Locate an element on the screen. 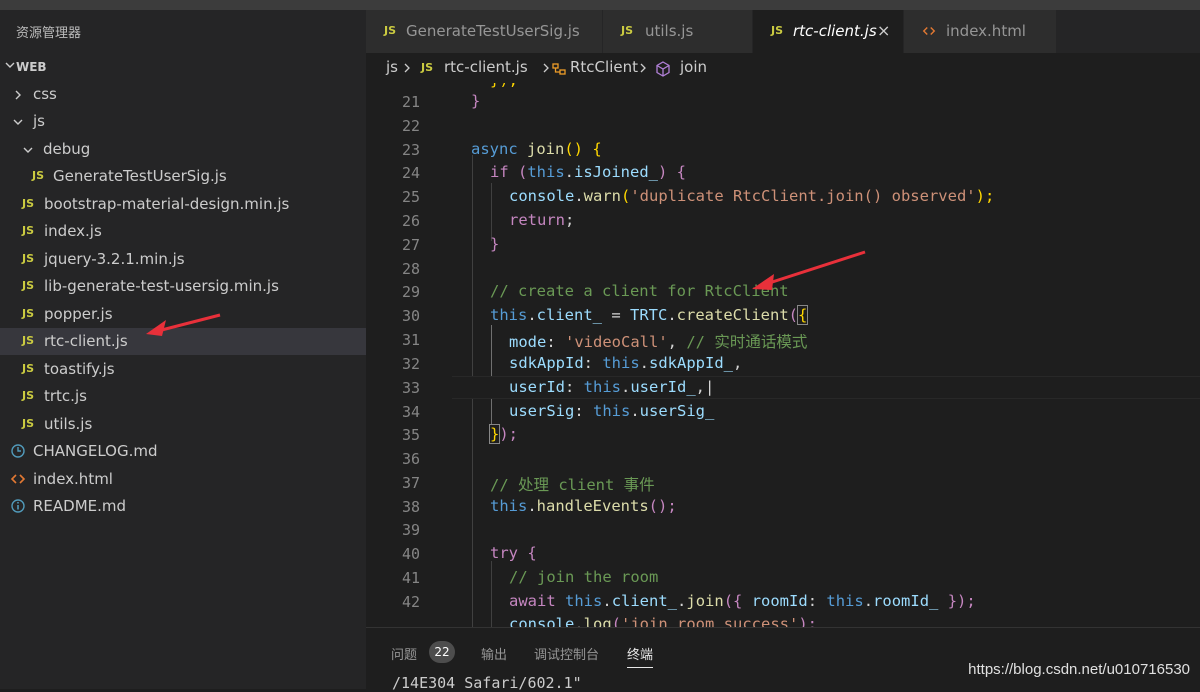  tree-folder-css: css is located at coordinates (183, 94).